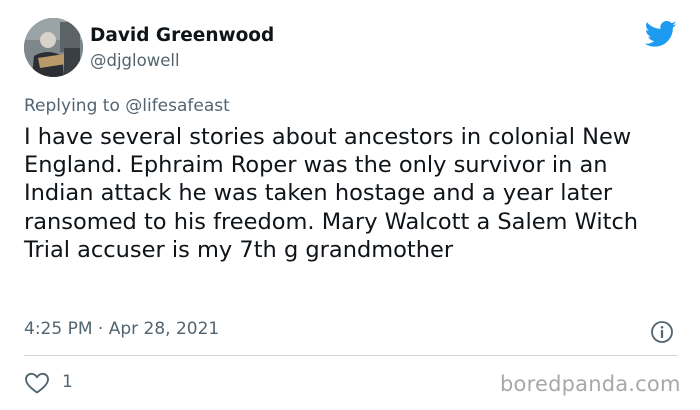 The image size is (700, 410). What do you see at coordinates (37, 383) in the screenshot?
I see `heart-icon` at bounding box center [37, 383].